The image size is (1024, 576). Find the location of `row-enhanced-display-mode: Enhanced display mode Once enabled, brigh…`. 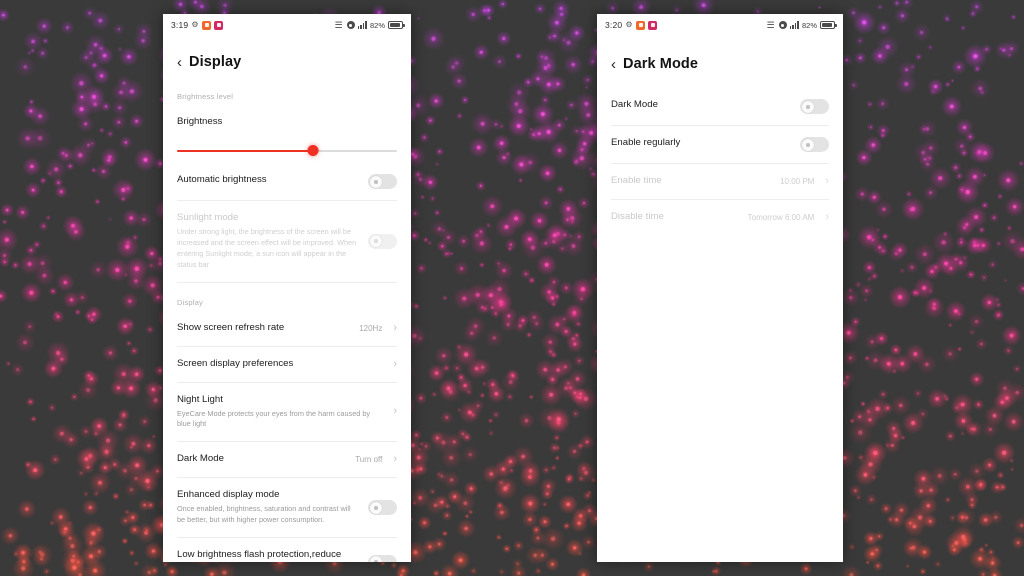

row-enhanced-display-mode: Enhanced display mode Once enabled, brigh… is located at coordinates (287, 507).